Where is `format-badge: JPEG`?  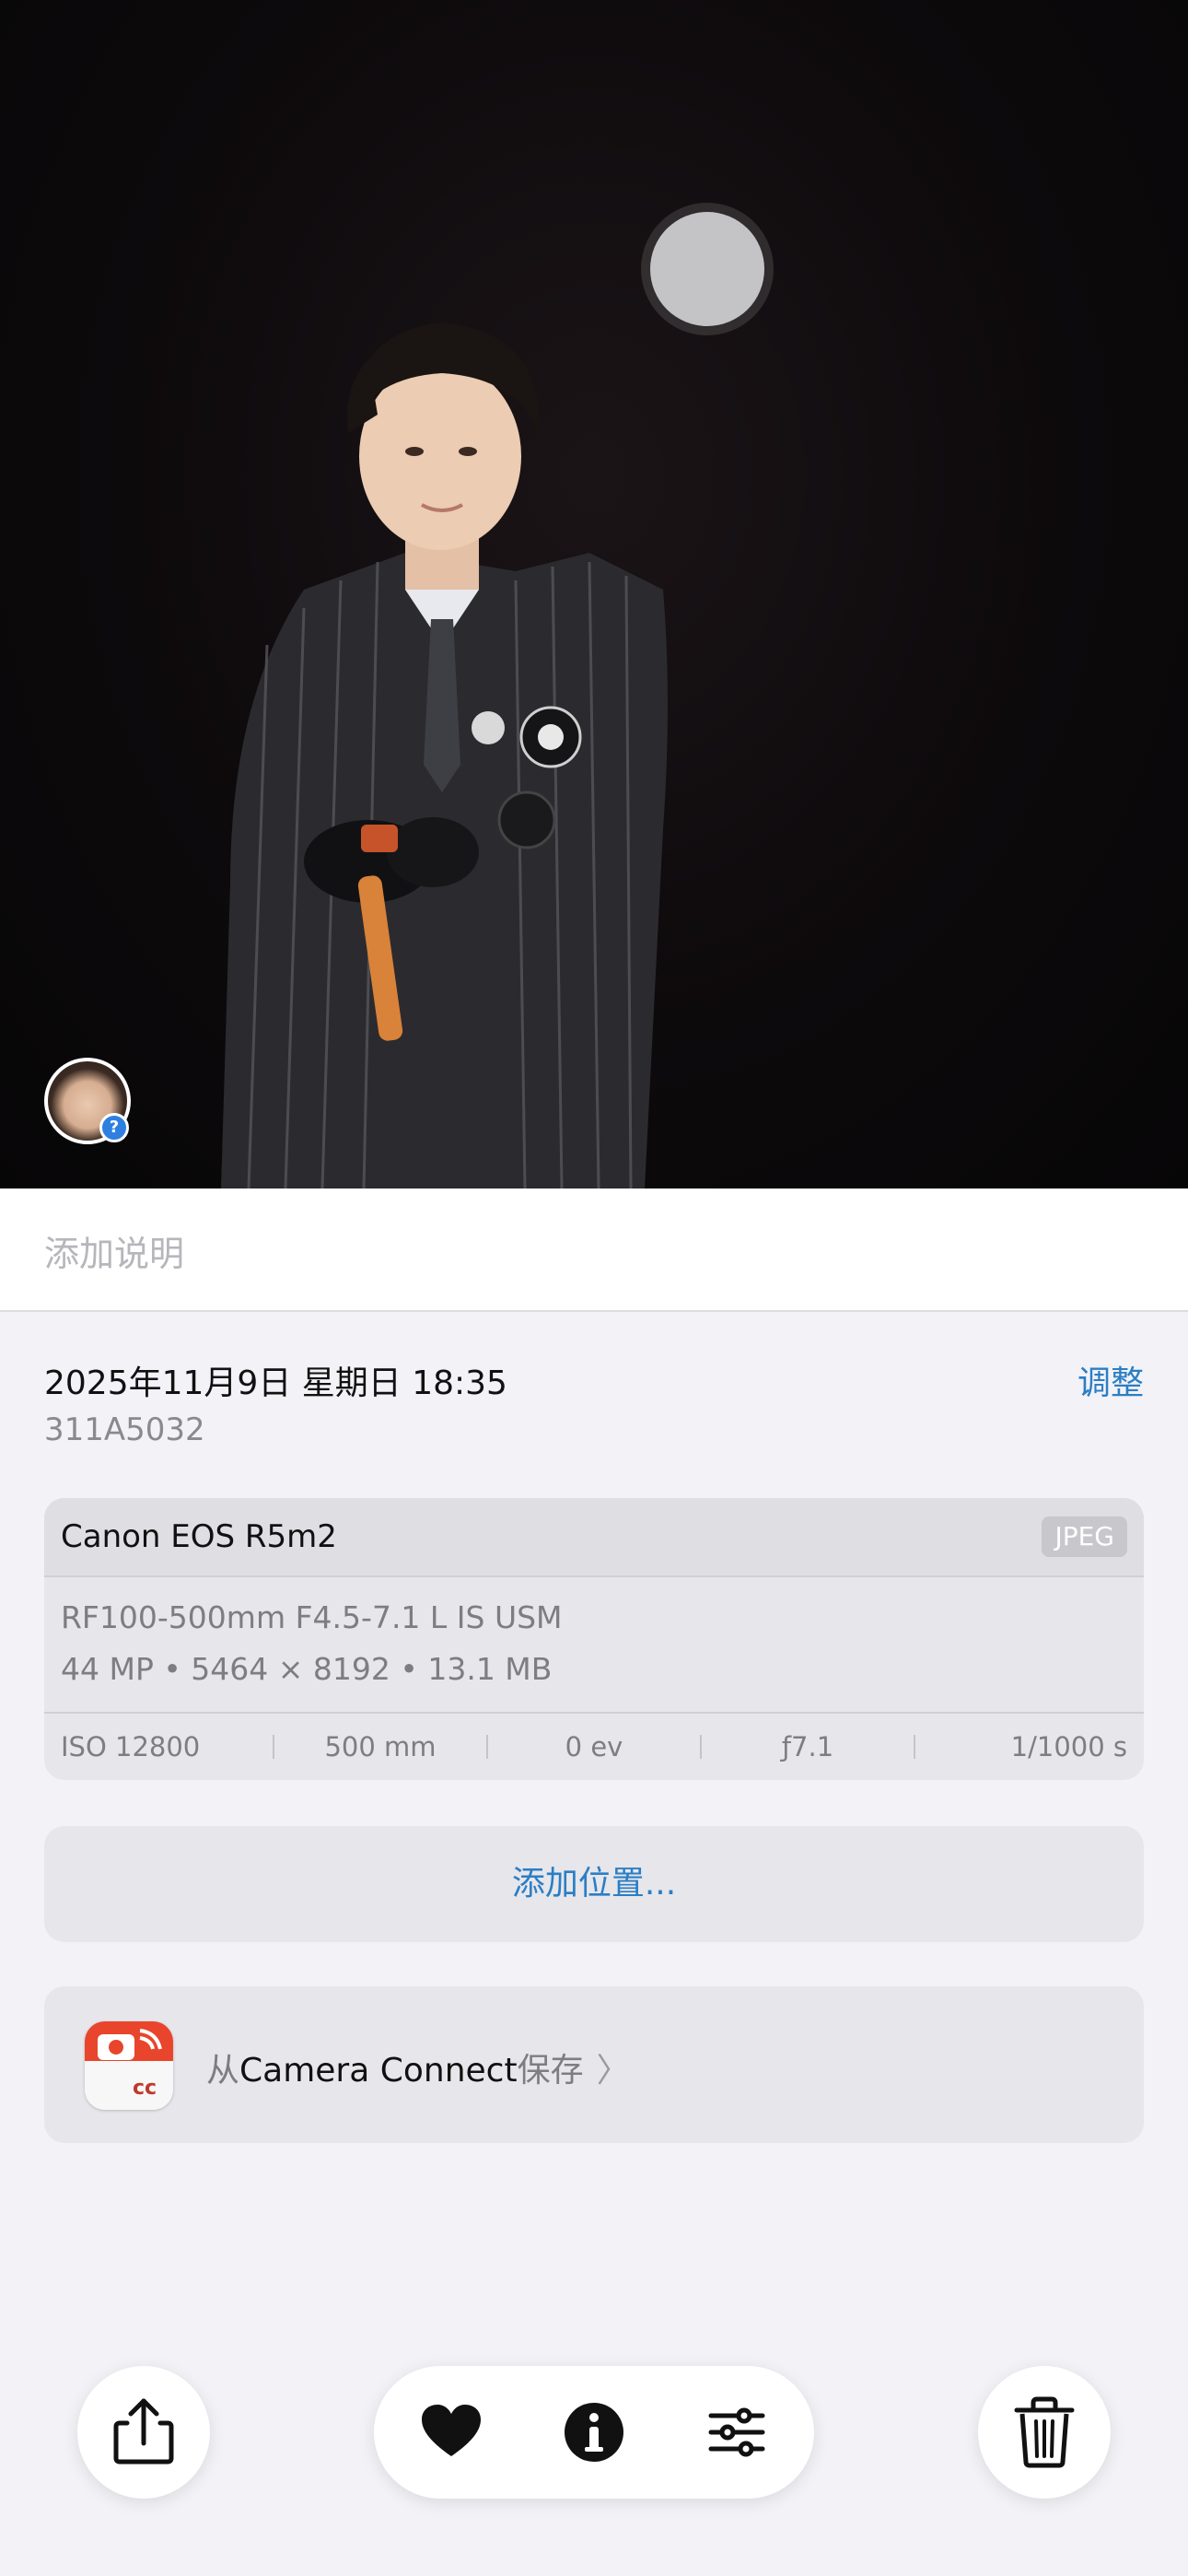
format-badge: JPEG is located at coordinates (1084, 1536).